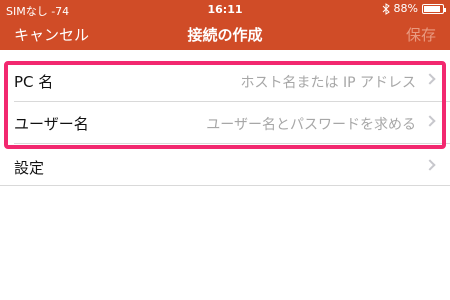  What do you see at coordinates (311, 125) in the screenshot?
I see `username-placeholder: ユーザー名とパスワードを求める` at bounding box center [311, 125].